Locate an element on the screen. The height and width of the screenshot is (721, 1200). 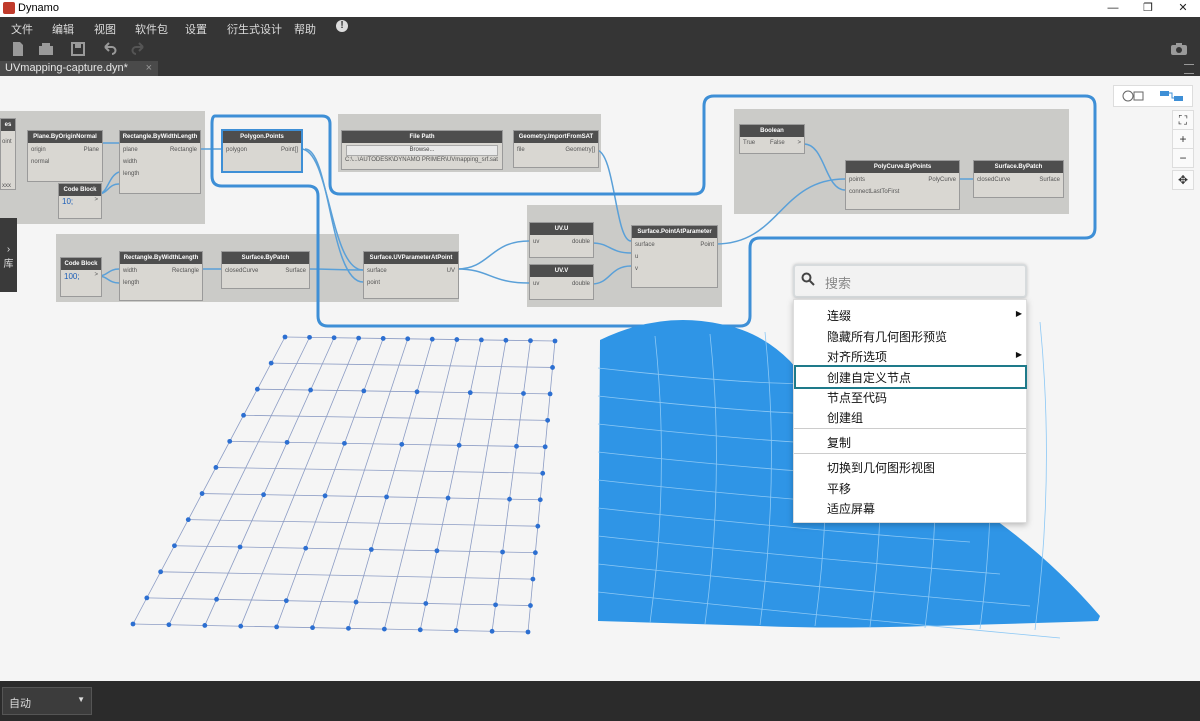
open-file-icon is located at coordinates (46, 49).